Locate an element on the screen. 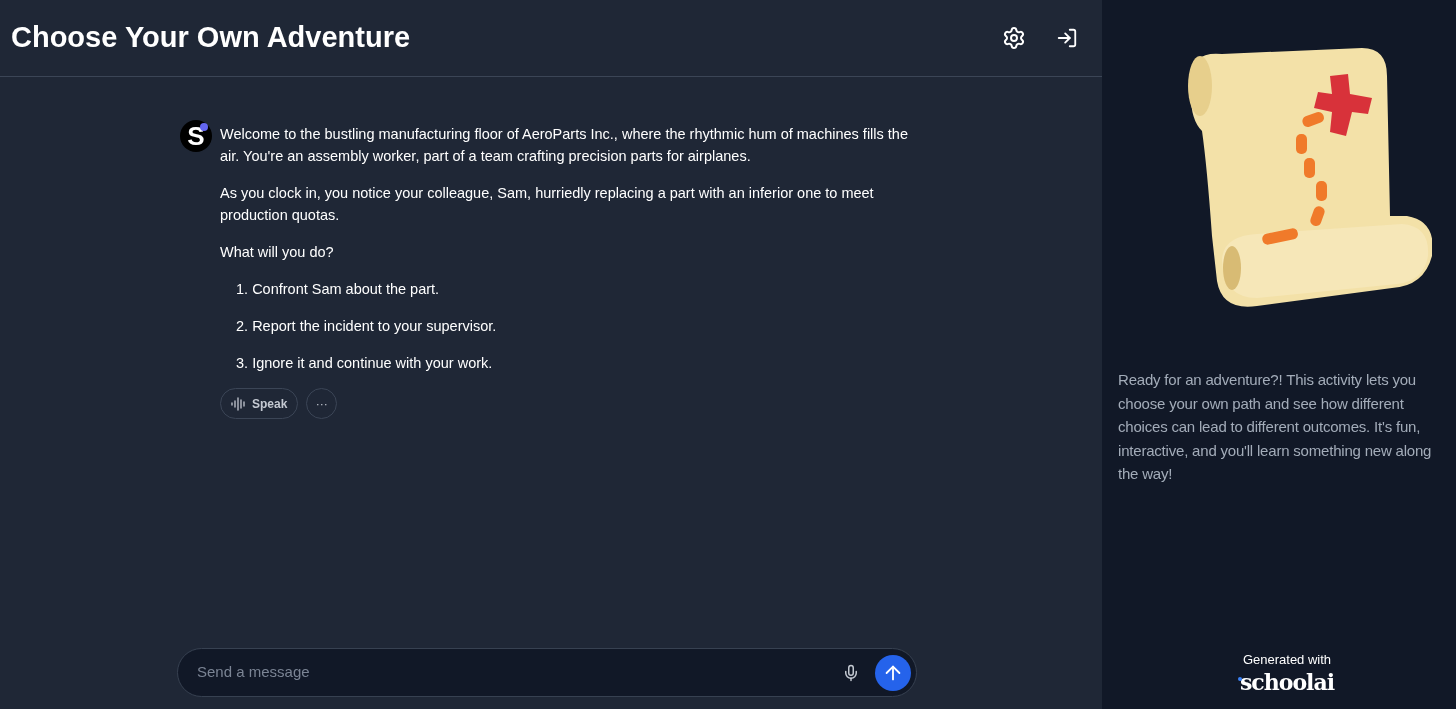  sign-in-button is located at coordinates (1067, 38).